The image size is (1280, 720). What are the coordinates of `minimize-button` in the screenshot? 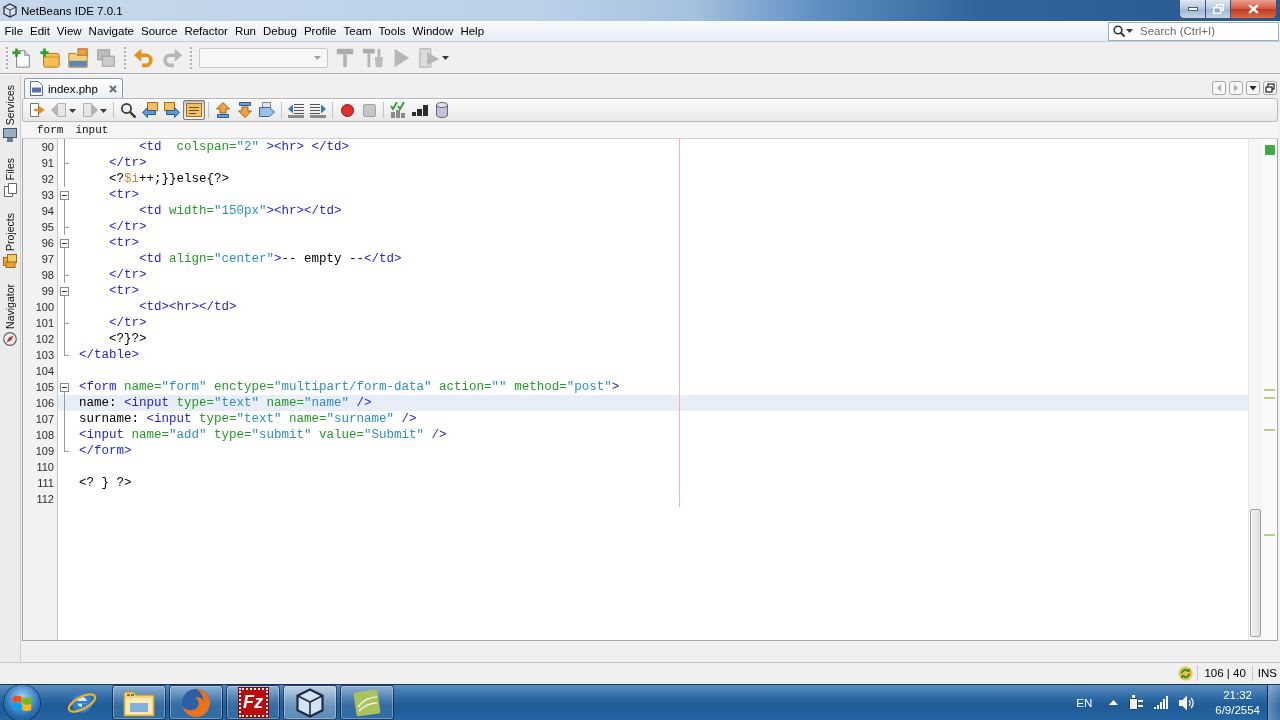 It's located at (1192, 9).